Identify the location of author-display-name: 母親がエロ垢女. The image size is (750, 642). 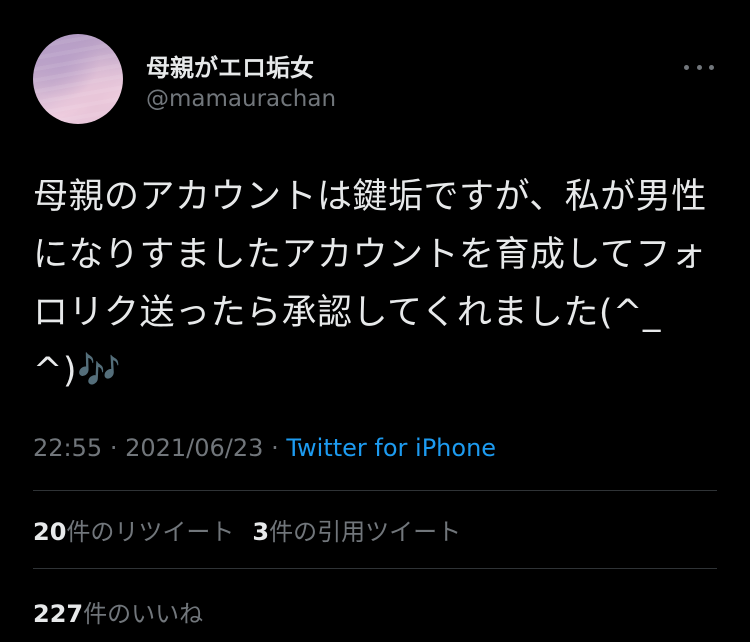
(230, 65).